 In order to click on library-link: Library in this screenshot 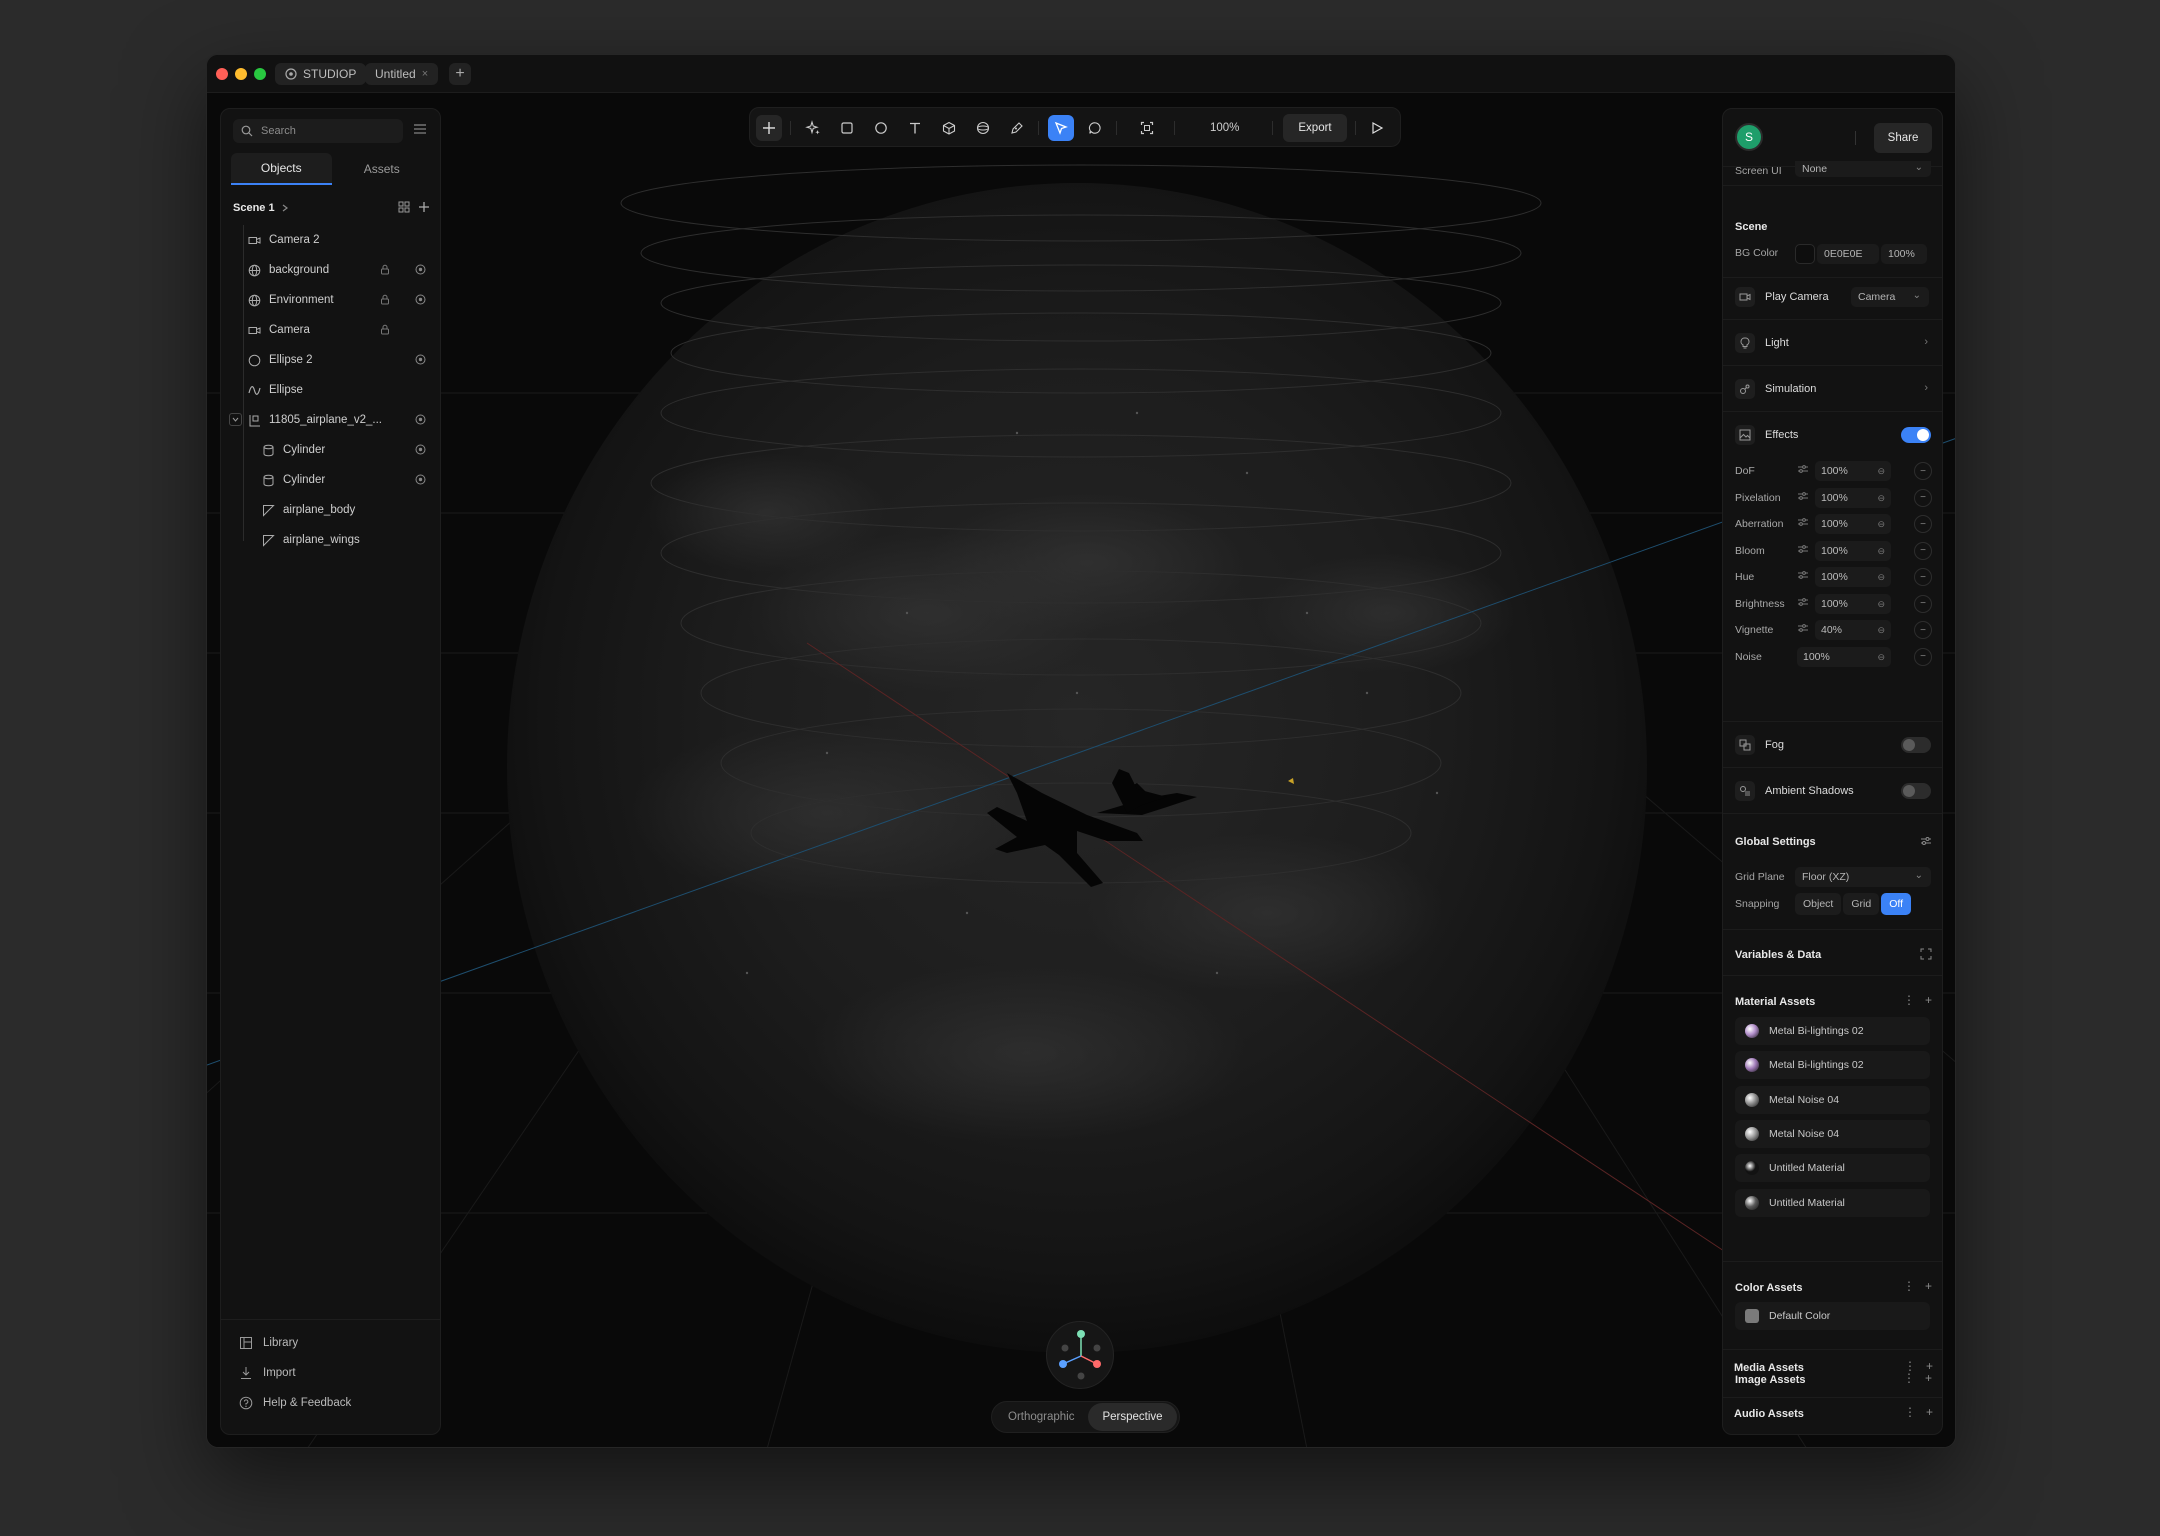, I will do `click(268, 1343)`.